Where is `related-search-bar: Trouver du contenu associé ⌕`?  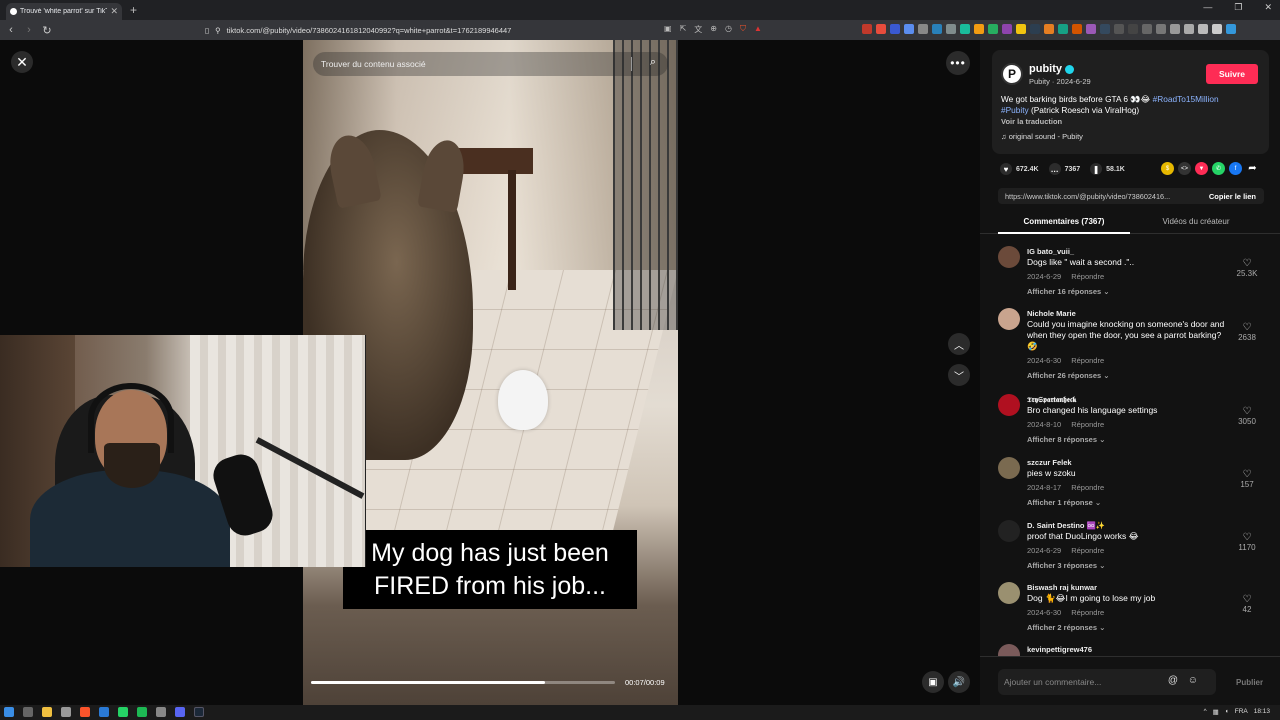
related-search-bar: Trouver du contenu associé ⌕ is located at coordinates (490, 64).